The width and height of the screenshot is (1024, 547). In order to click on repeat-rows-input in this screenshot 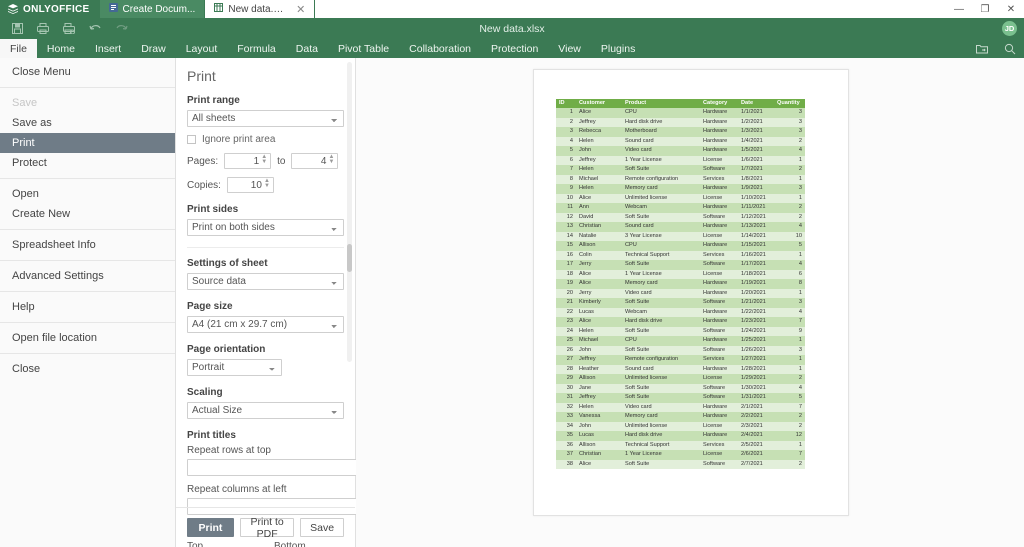, I will do `click(276, 467)`.